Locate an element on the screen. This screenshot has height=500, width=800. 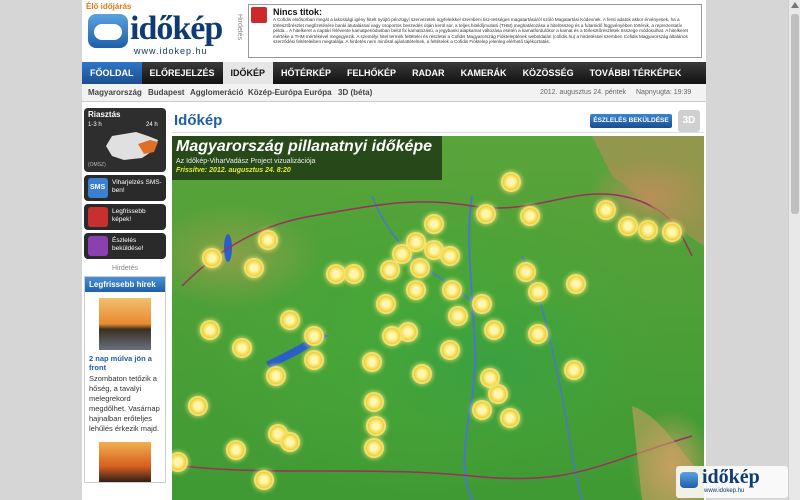
sms-alert-button: SMS Viharjelzés SMS-ben! is located at coordinates (125, 188).